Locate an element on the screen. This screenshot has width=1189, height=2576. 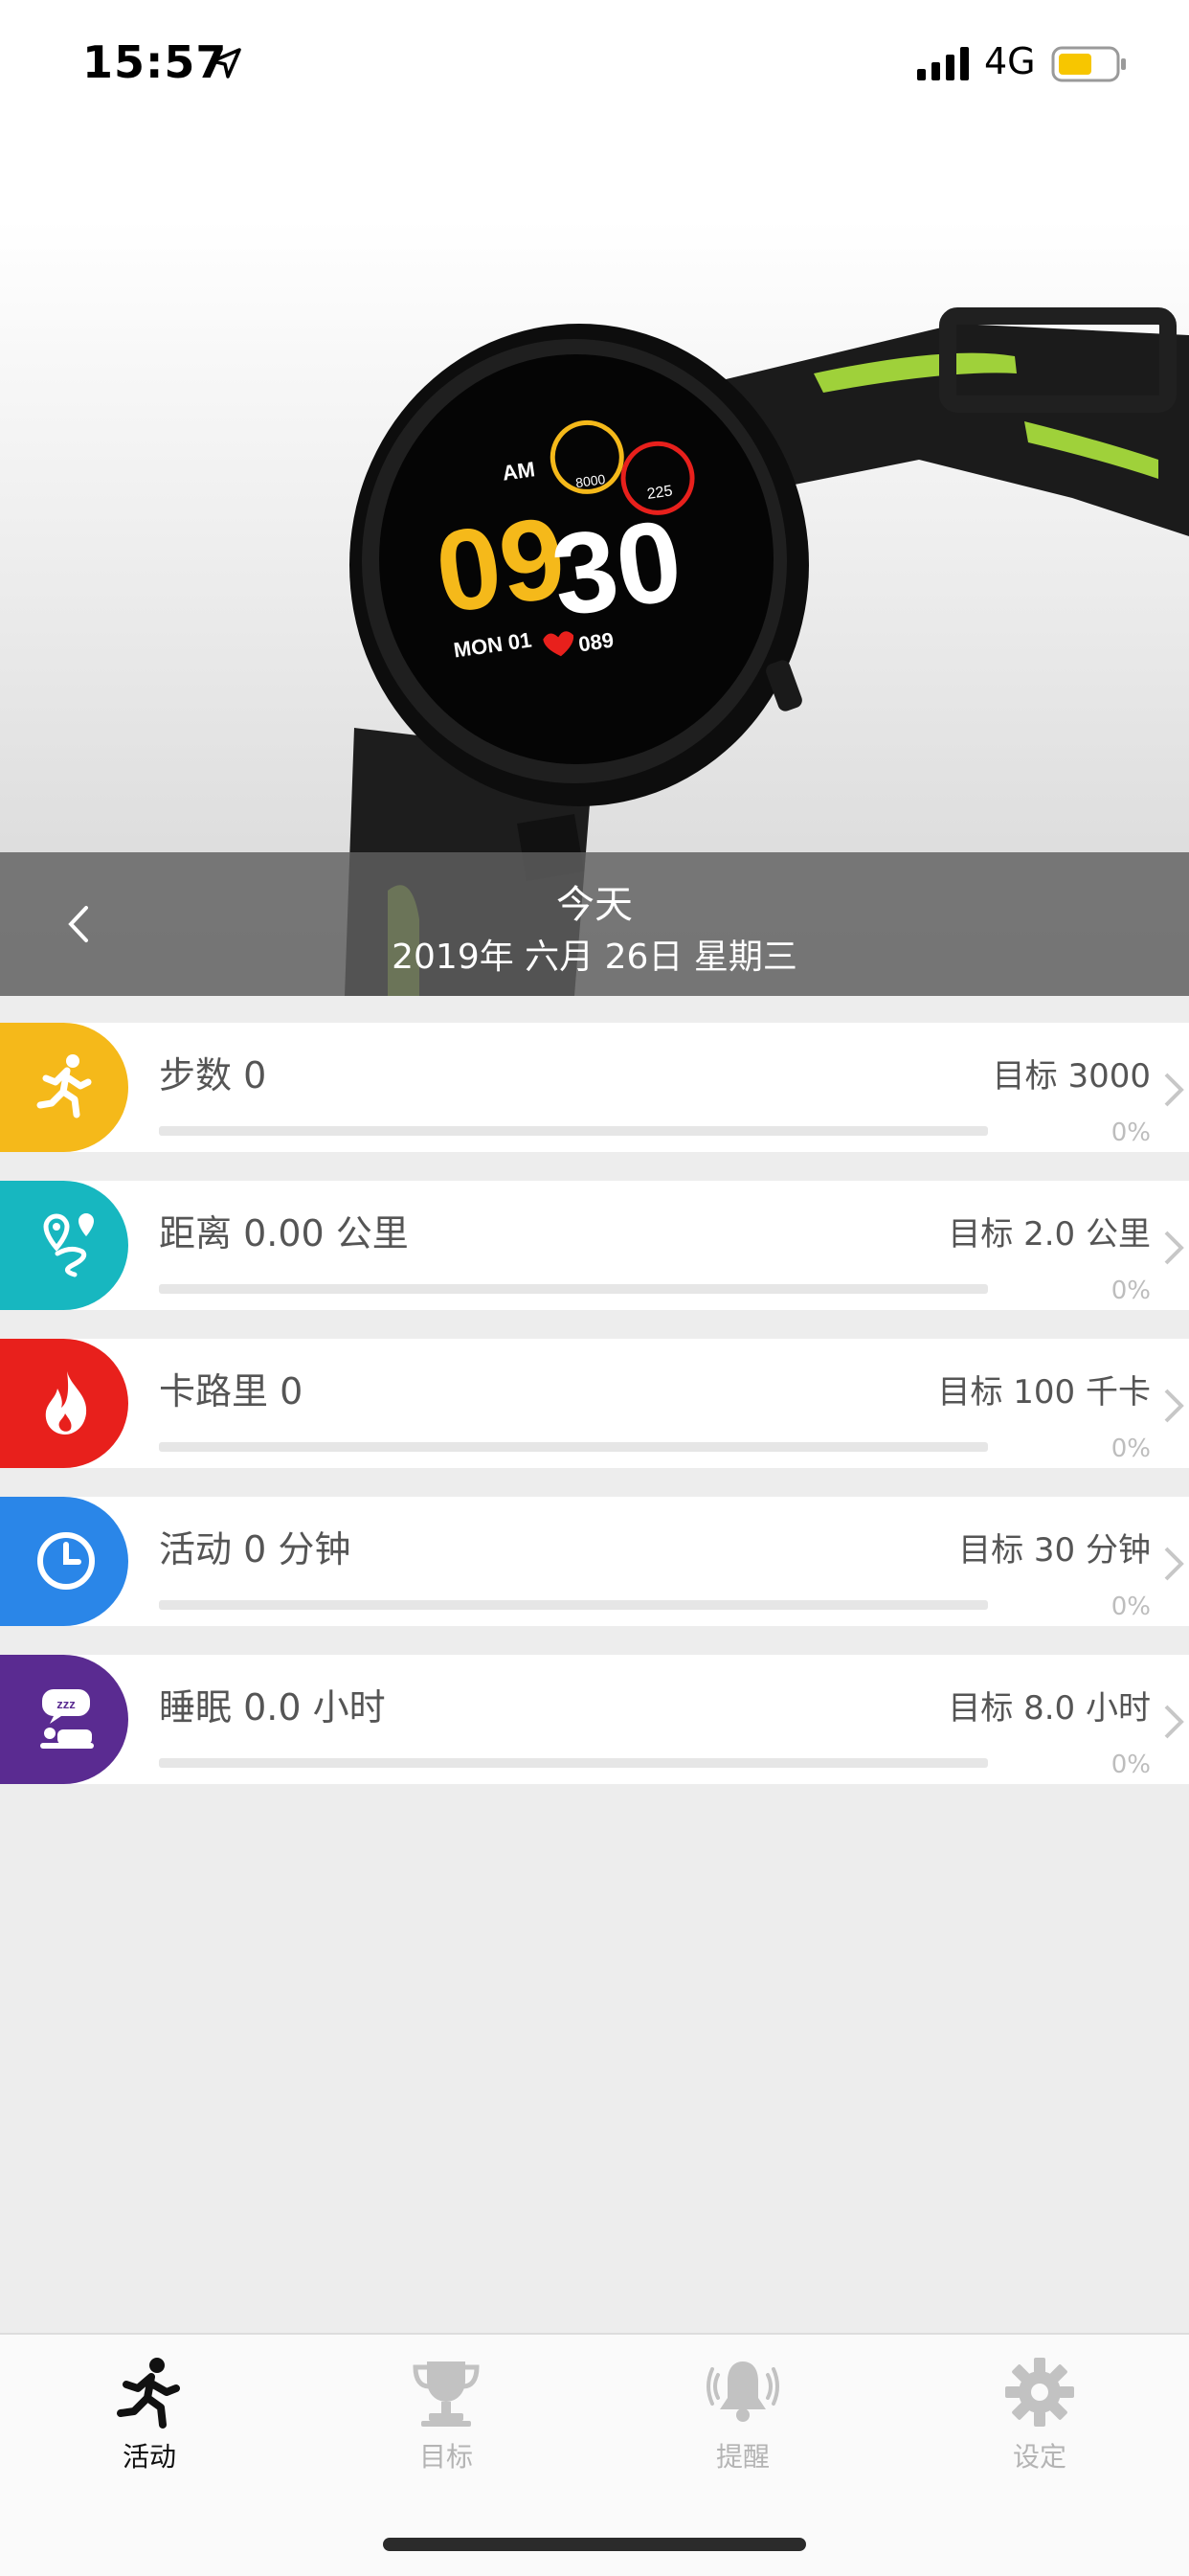
metric-title: 睡眠 0.0 小时 is located at coordinates (272, 1707).